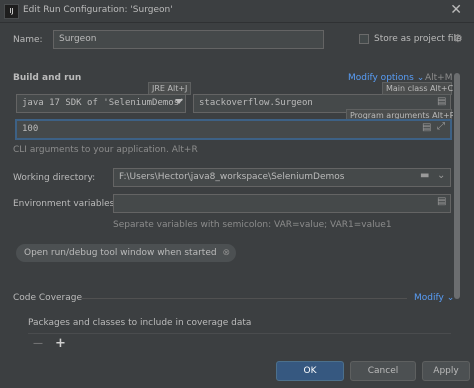 The height and width of the screenshot is (388, 474). What do you see at coordinates (47, 78) in the screenshot?
I see `build-and-run-heading: Build and run` at bounding box center [47, 78].